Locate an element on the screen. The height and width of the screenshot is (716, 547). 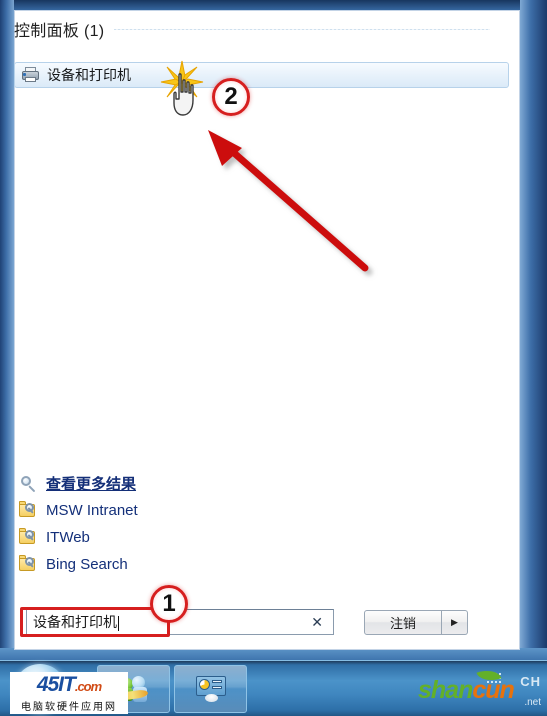
list-item-label: Bing Search is located at coordinates (87, 564).